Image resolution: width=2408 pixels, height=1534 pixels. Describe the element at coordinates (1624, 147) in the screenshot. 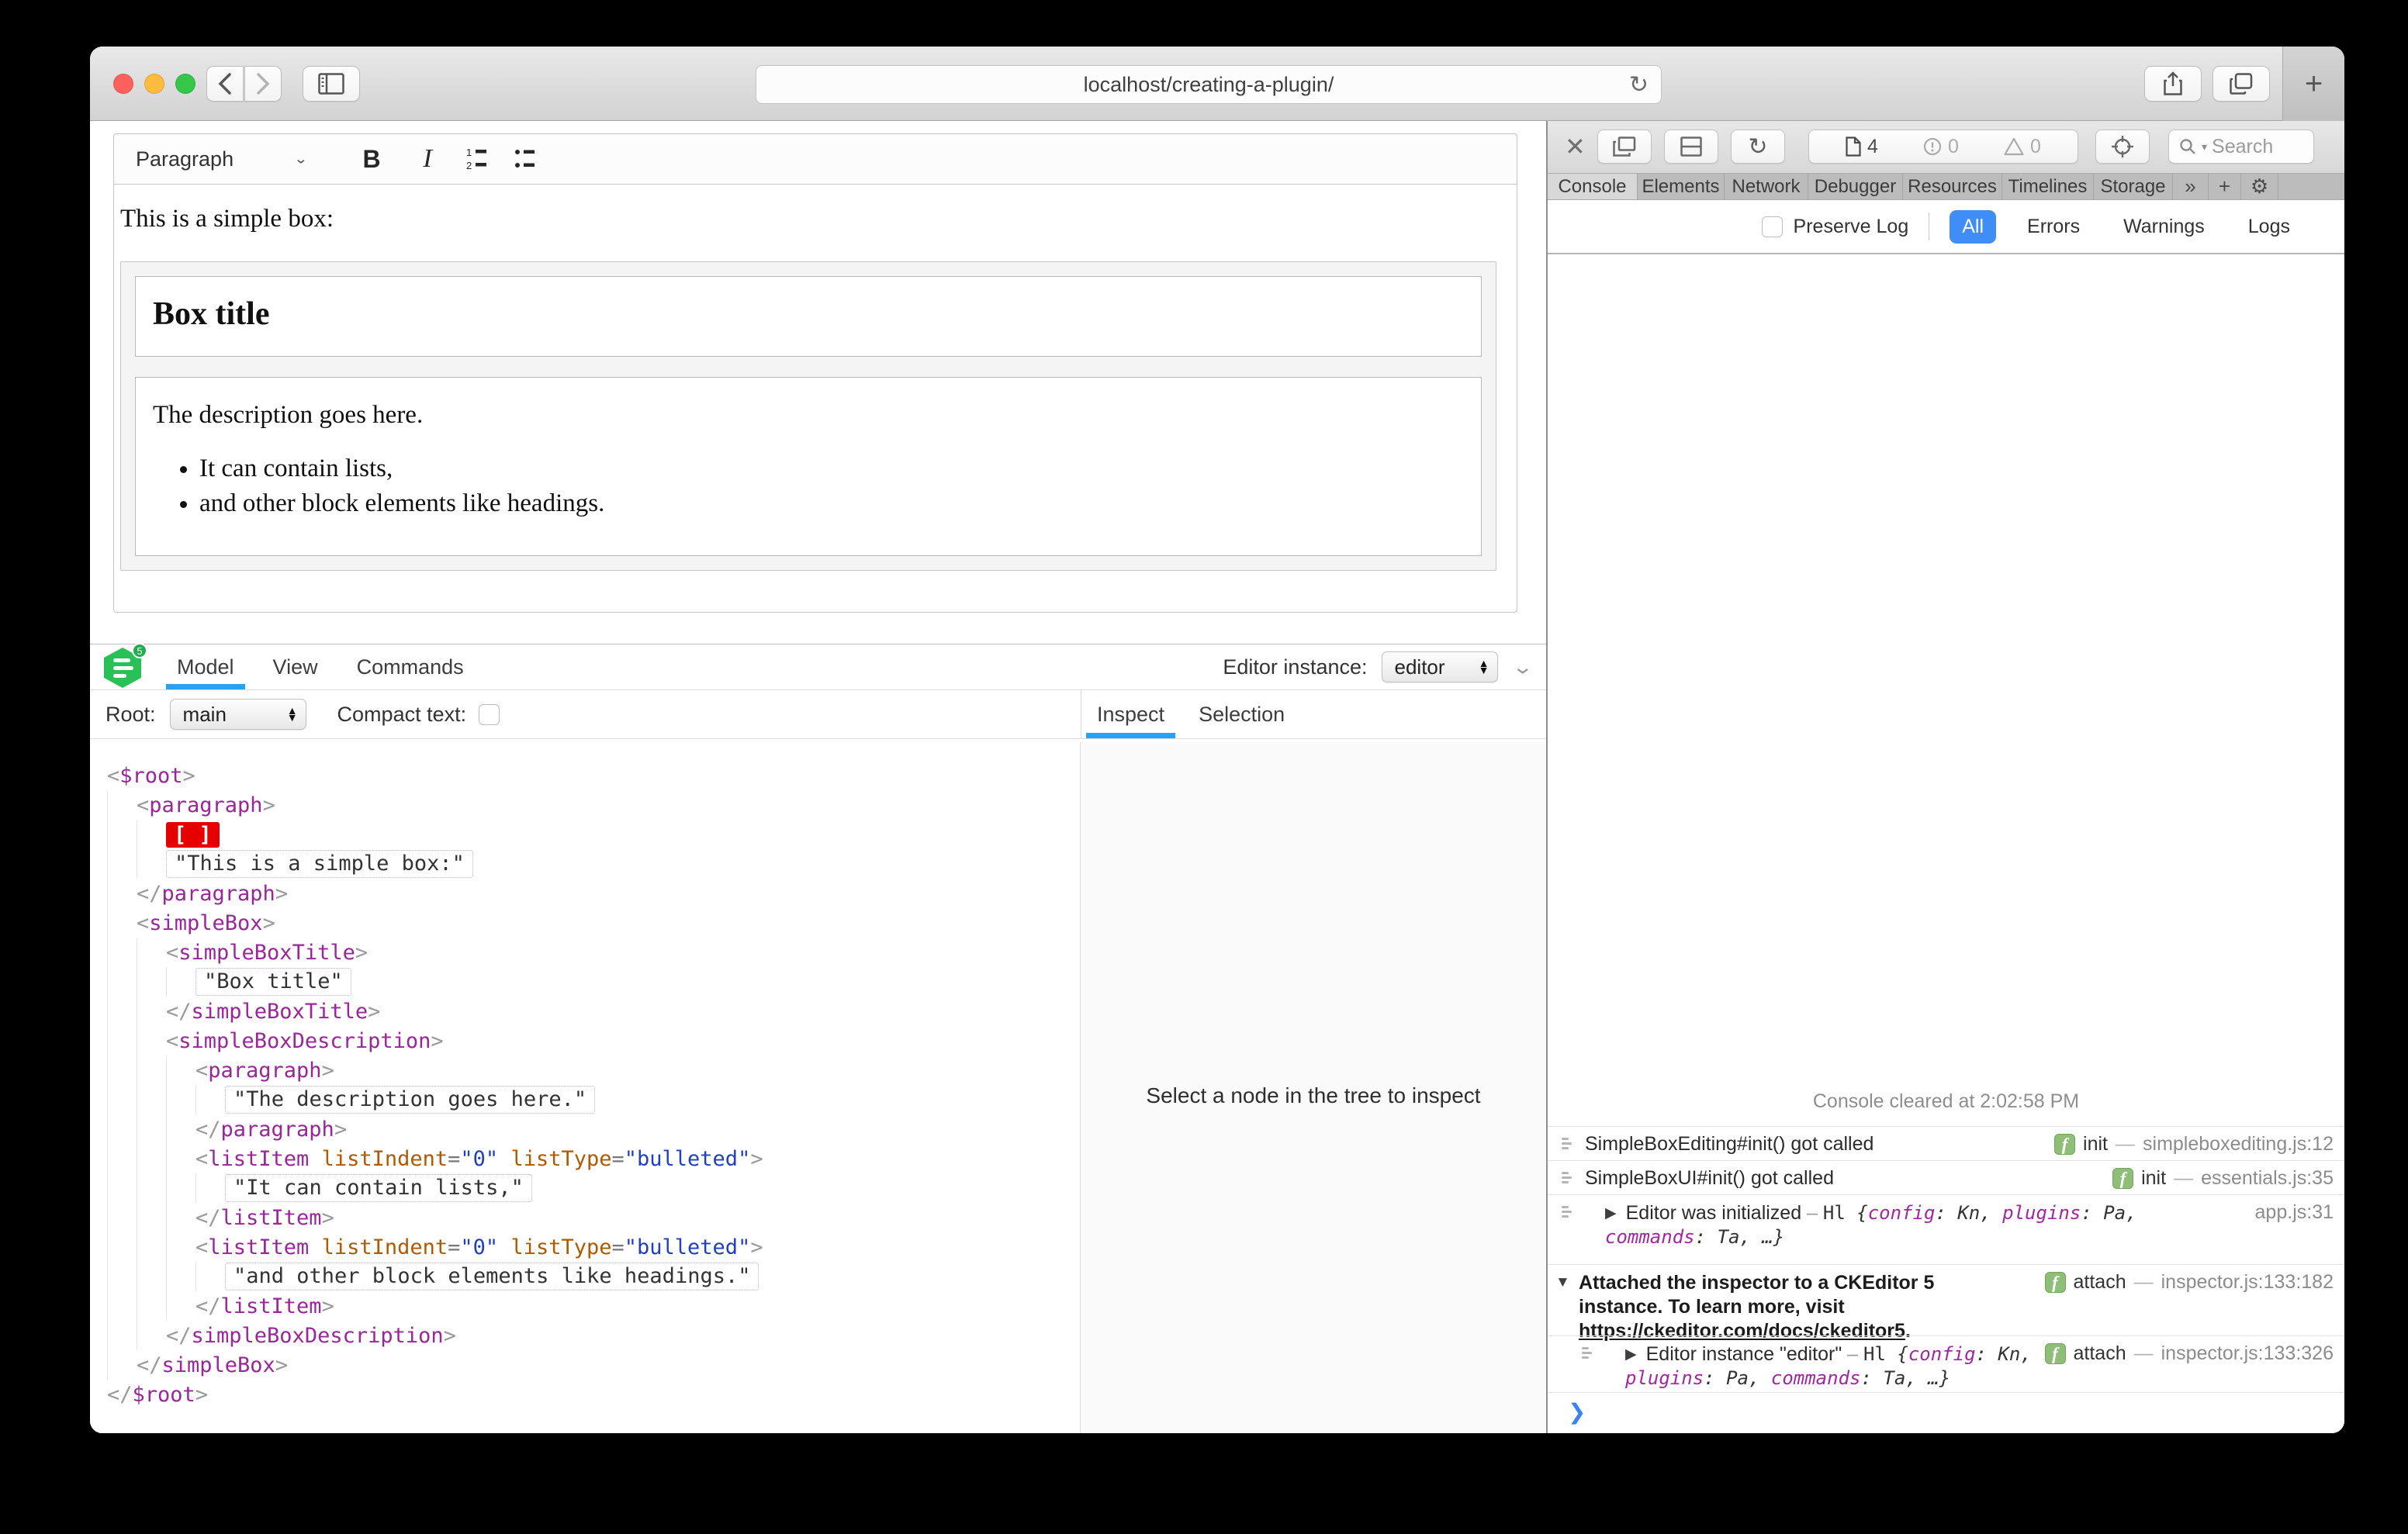

I see `dock-side-button` at that location.